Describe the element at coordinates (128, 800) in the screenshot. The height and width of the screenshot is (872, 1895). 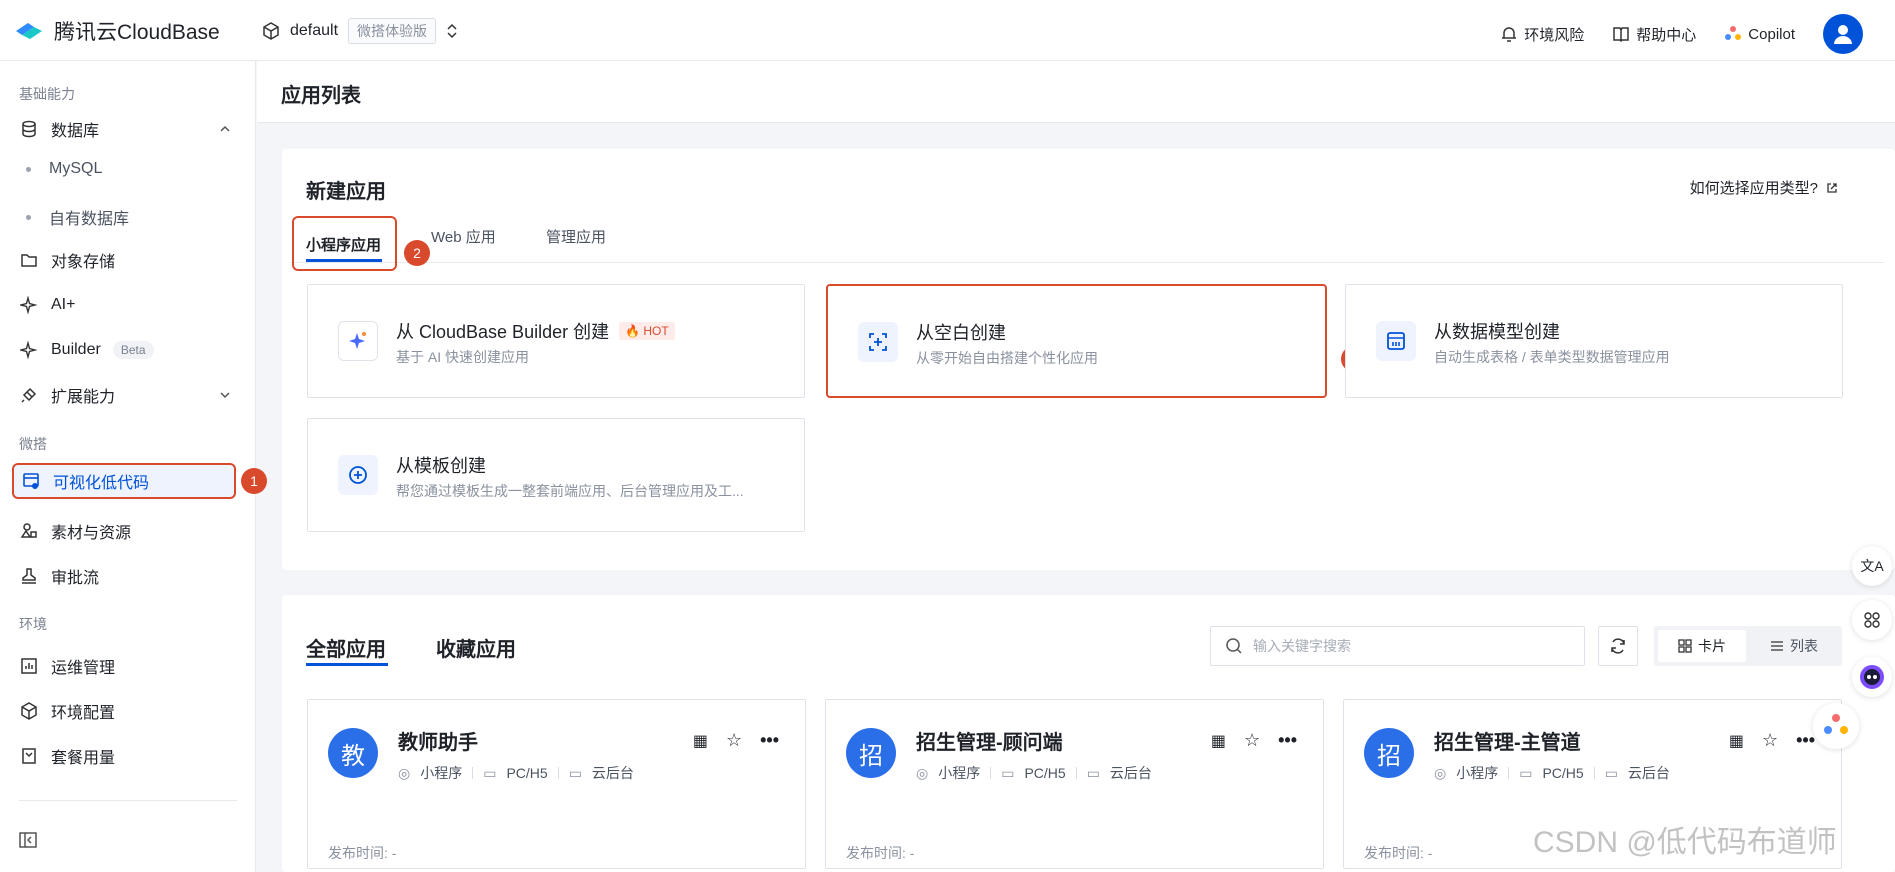
I see `sidebar-divider` at that location.